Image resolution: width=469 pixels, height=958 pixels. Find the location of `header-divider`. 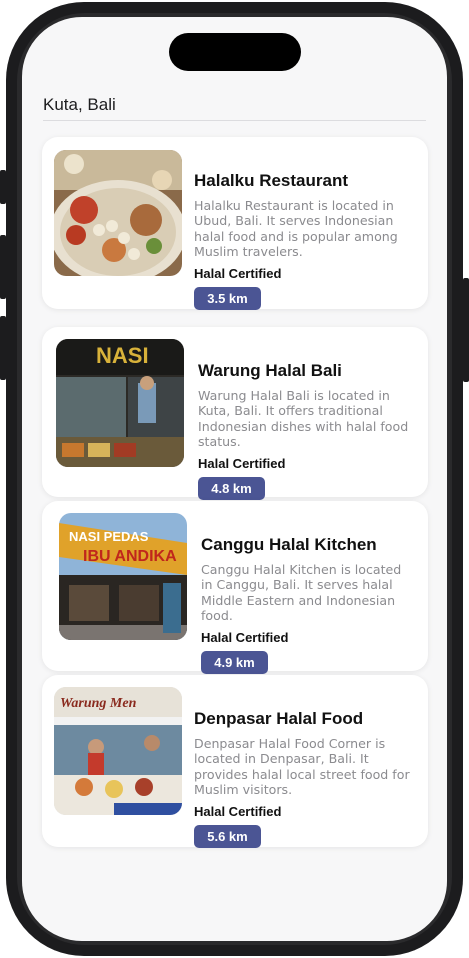

header-divider is located at coordinates (234, 120).